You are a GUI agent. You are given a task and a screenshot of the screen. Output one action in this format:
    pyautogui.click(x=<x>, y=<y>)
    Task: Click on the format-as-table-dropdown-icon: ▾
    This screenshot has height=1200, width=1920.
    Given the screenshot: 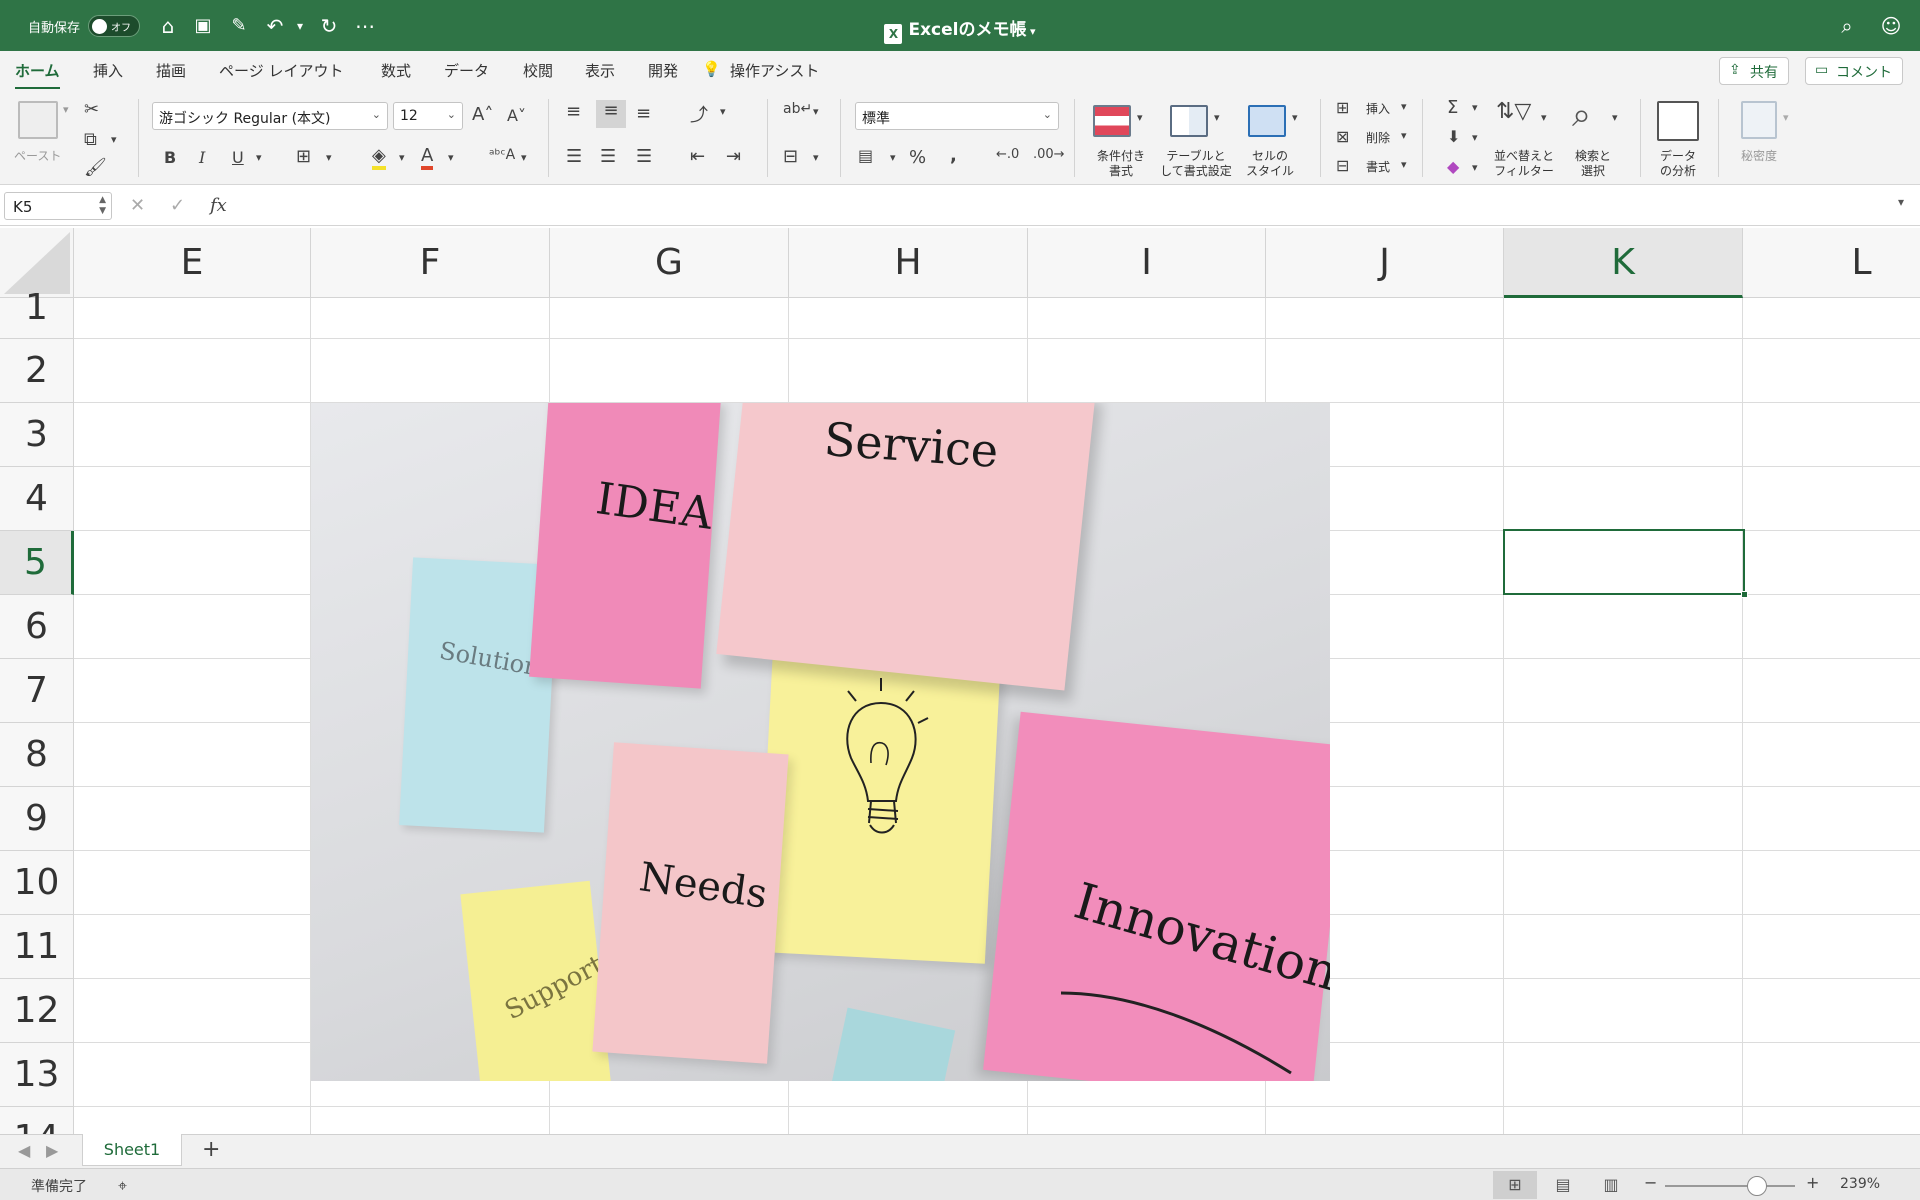 What is the action you would take?
    pyautogui.click(x=1217, y=117)
    